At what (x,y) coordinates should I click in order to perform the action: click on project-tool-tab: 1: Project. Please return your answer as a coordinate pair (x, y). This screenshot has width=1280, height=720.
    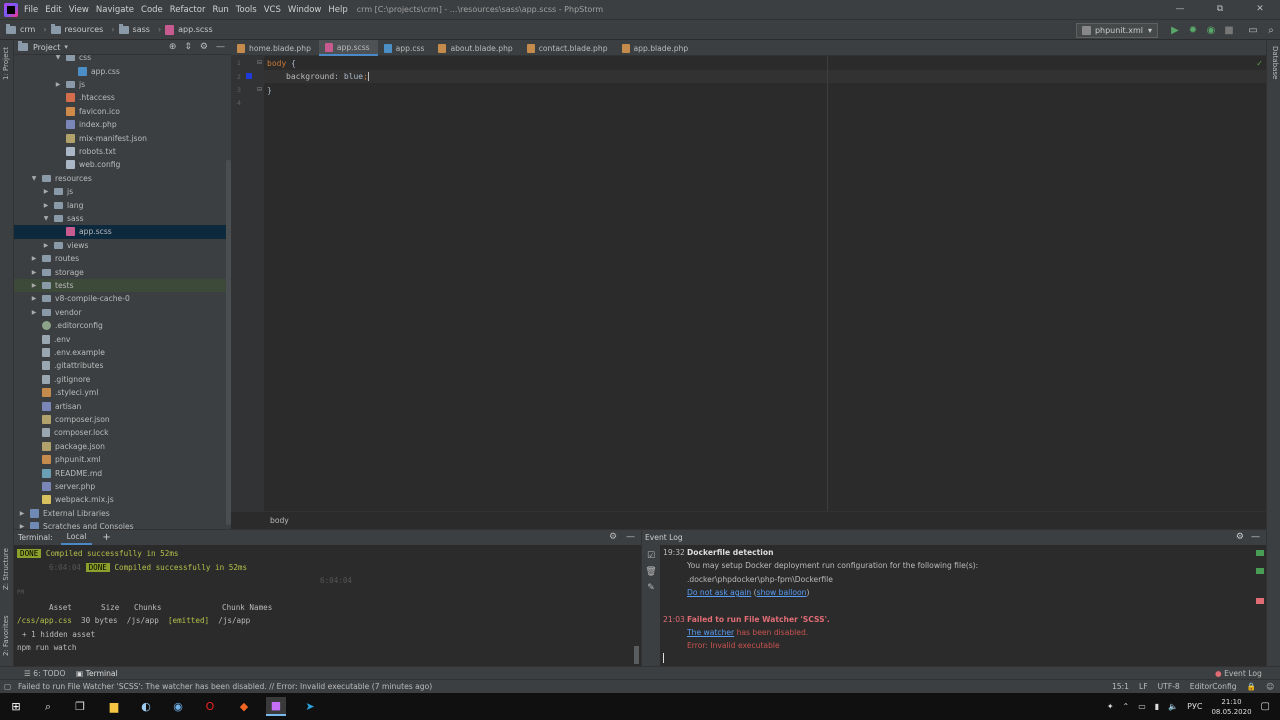
    Looking at the image, I should click on (6, 63).